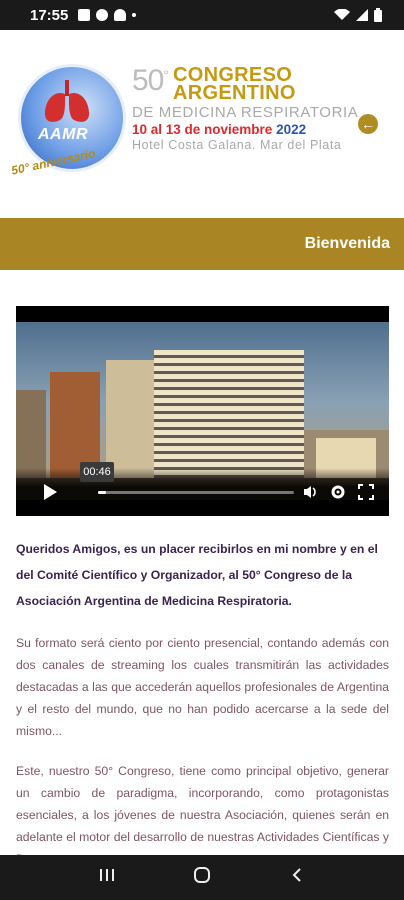 The width and height of the screenshot is (404, 900). I want to click on status-bar: 17:55, so click(202, 15).